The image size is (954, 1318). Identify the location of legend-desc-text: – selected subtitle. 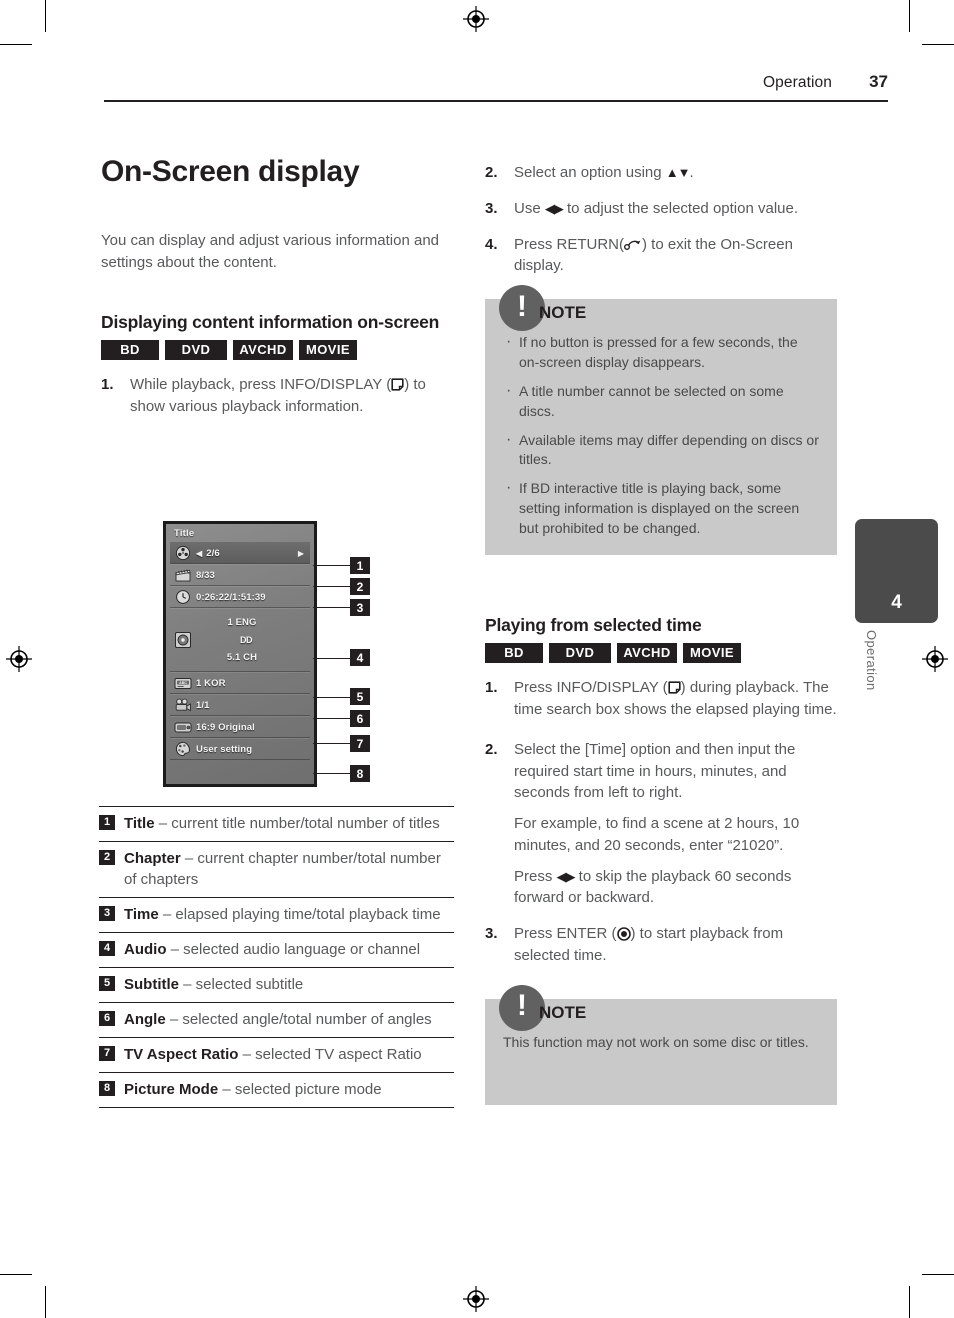
(241, 984).